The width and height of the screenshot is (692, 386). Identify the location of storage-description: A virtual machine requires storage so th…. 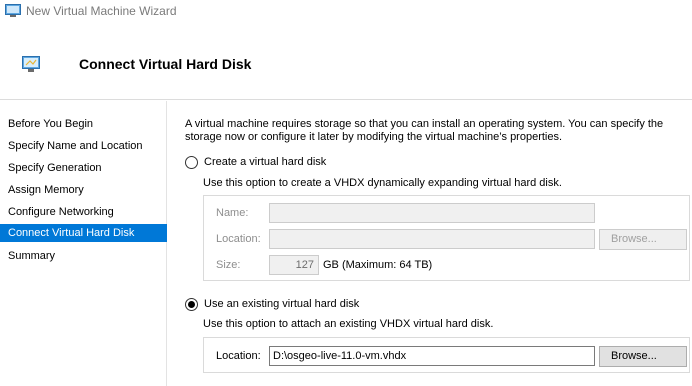
(424, 130).